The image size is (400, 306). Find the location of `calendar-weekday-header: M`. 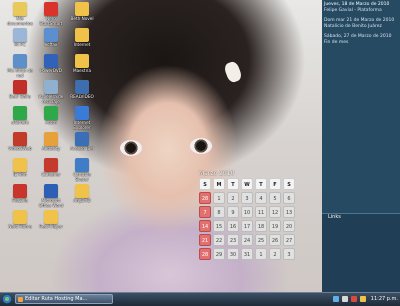

calendar-weekday-header: M is located at coordinates (219, 184).